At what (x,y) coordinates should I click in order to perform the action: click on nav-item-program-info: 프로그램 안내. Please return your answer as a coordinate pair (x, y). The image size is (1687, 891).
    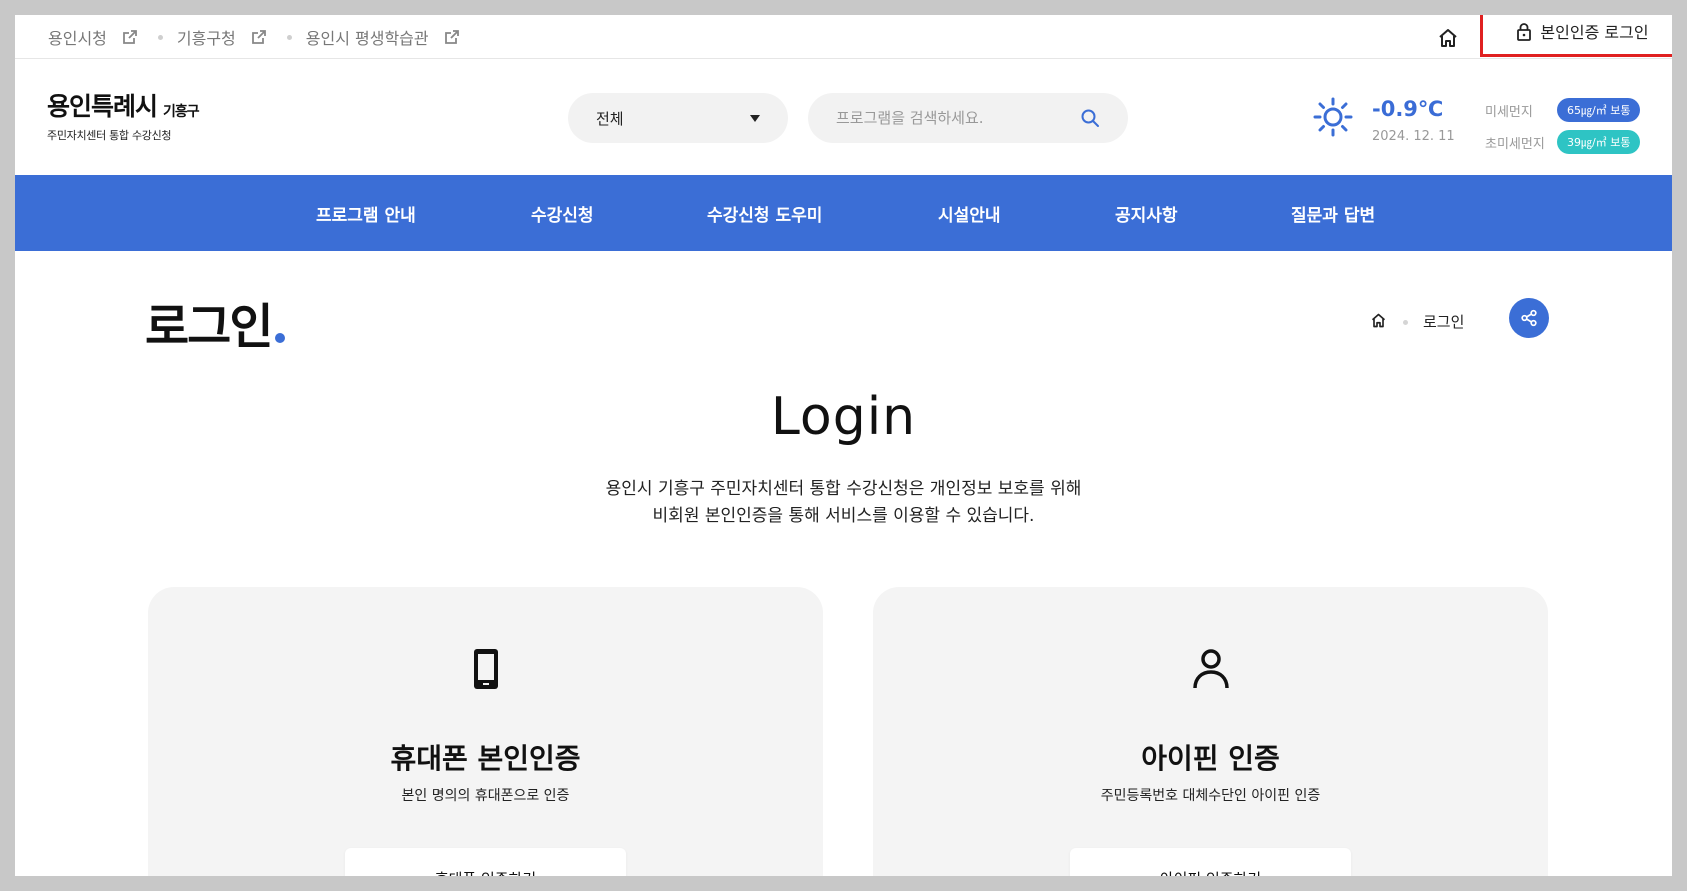
    Looking at the image, I should click on (366, 213).